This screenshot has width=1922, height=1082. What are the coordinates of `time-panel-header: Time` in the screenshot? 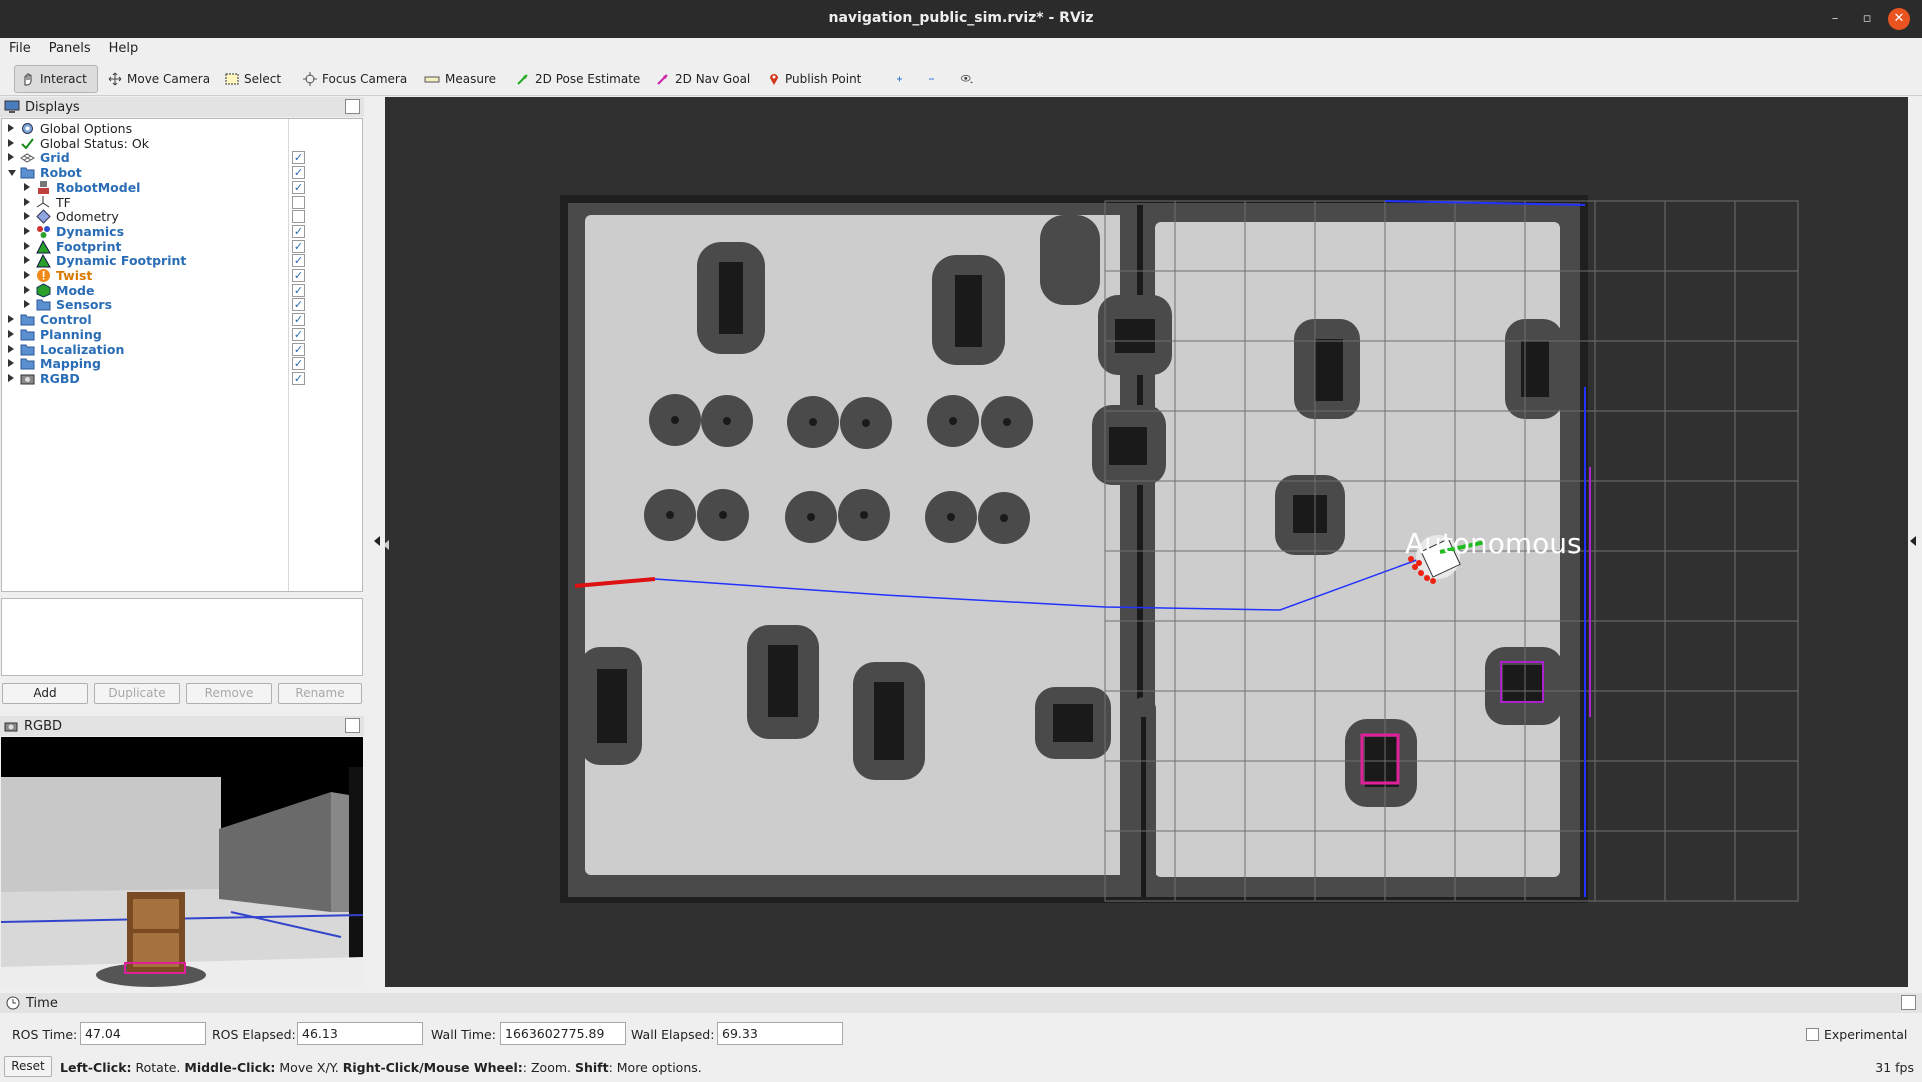 It's located at (961, 1003).